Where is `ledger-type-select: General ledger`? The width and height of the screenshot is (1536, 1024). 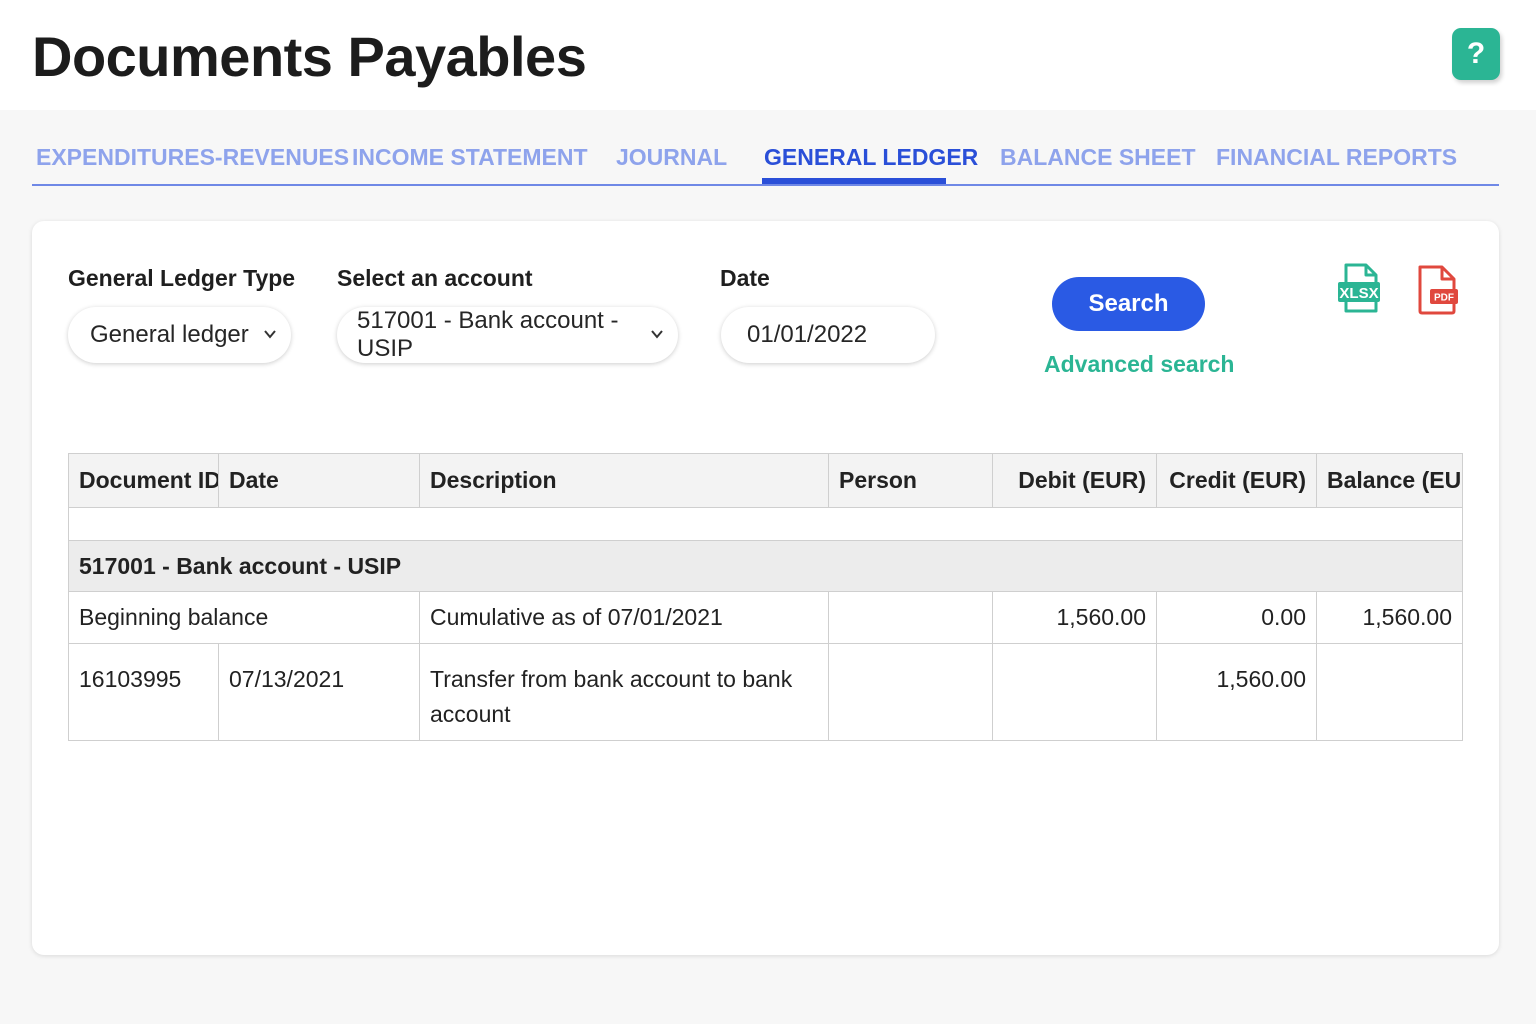
ledger-type-select: General ledger is located at coordinates (179, 335).